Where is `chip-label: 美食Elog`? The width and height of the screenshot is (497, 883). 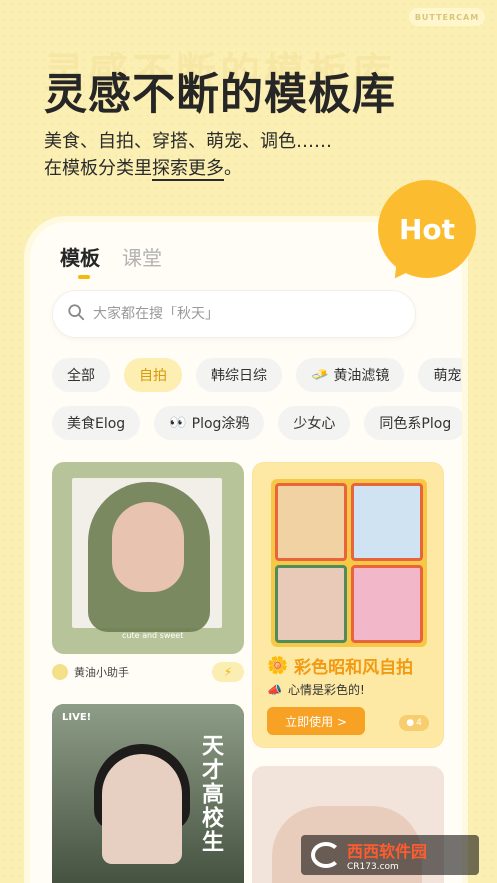 chip-label: 美食Elog is located at coordinates (96, 424).